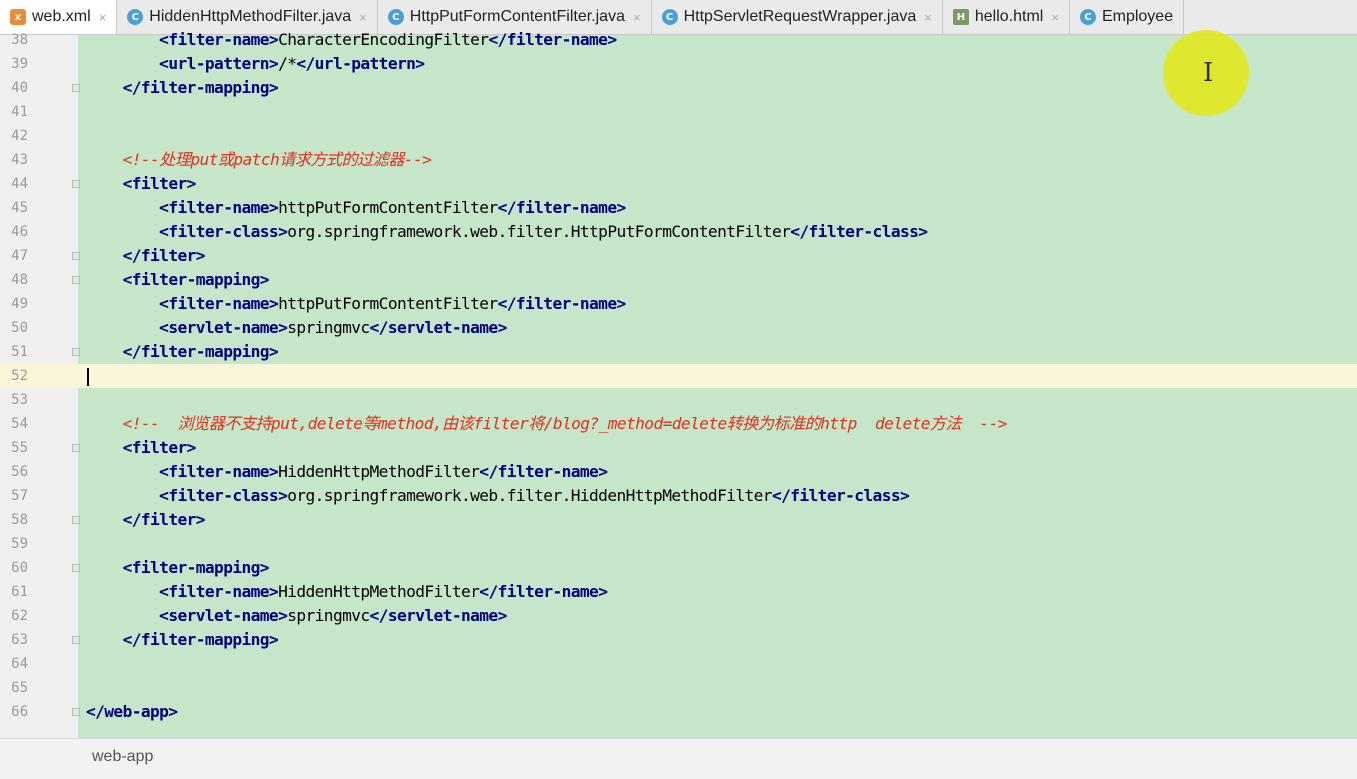  What do you see at coordinates (678, 520) in the screenshot?
I see `code-line: 58 </filter>` at bounding box center [678, 520].